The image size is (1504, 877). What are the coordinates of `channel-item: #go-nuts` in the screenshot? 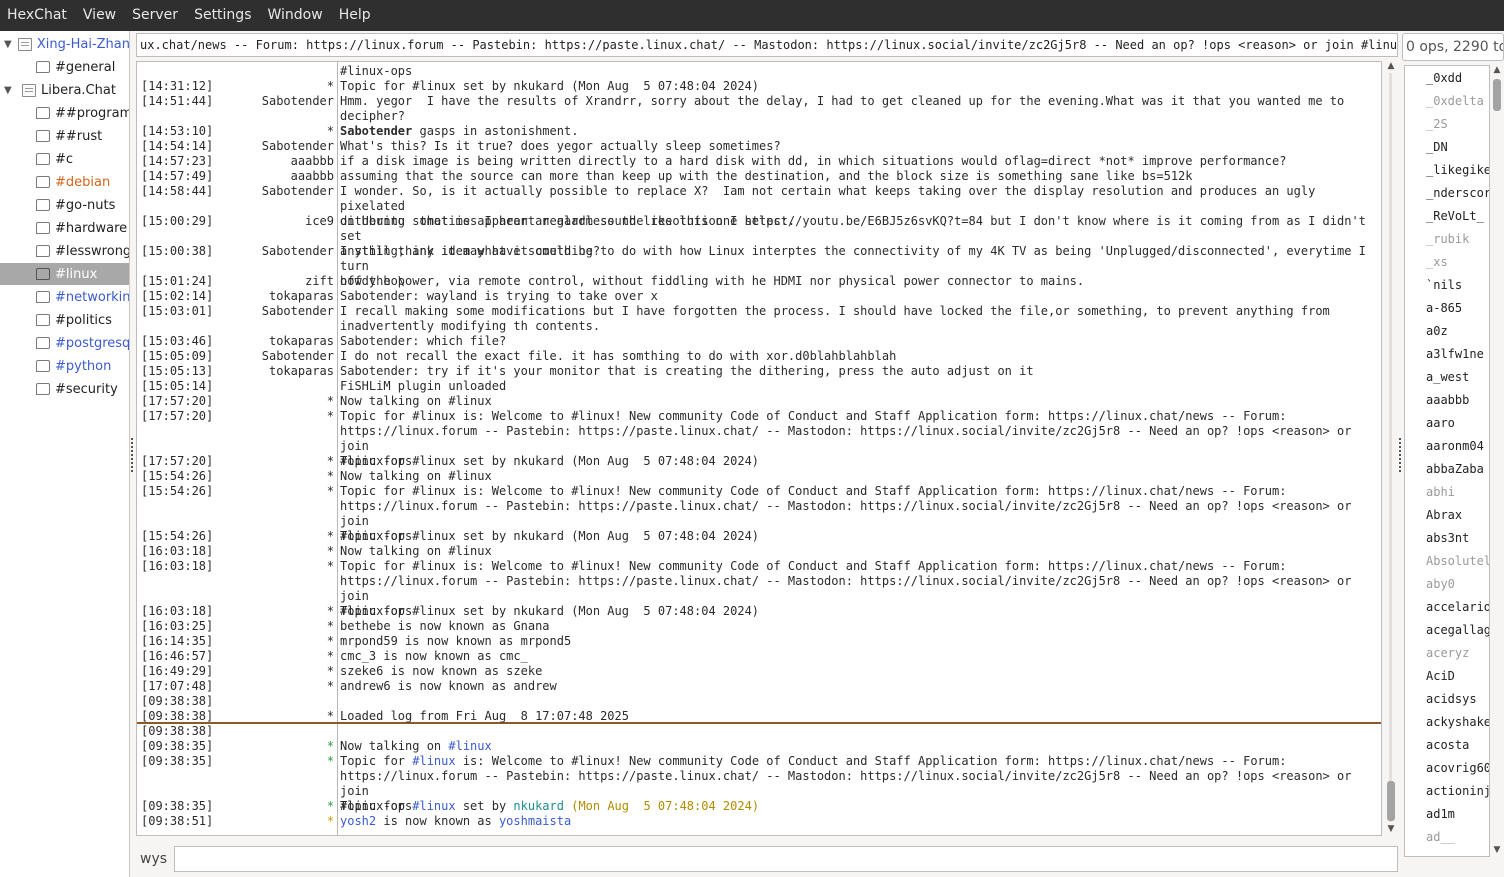 It's located at (64, 205).